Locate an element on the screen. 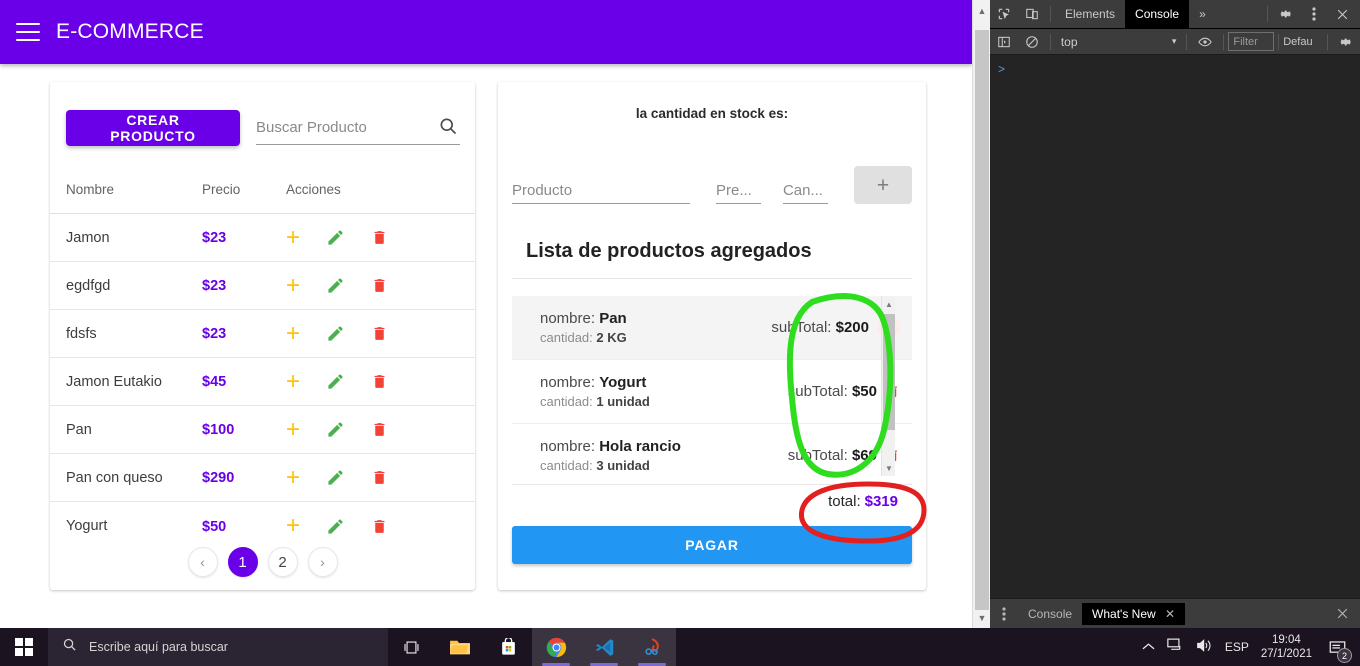 This screenshot has height=666, width=1360. clear-console-icon is located at coordinates (1032, 42).